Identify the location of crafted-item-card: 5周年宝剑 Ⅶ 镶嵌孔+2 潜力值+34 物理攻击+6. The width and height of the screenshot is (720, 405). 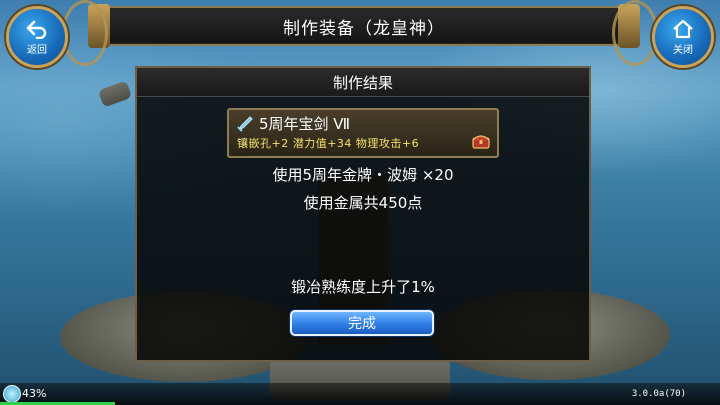
(363, 133).